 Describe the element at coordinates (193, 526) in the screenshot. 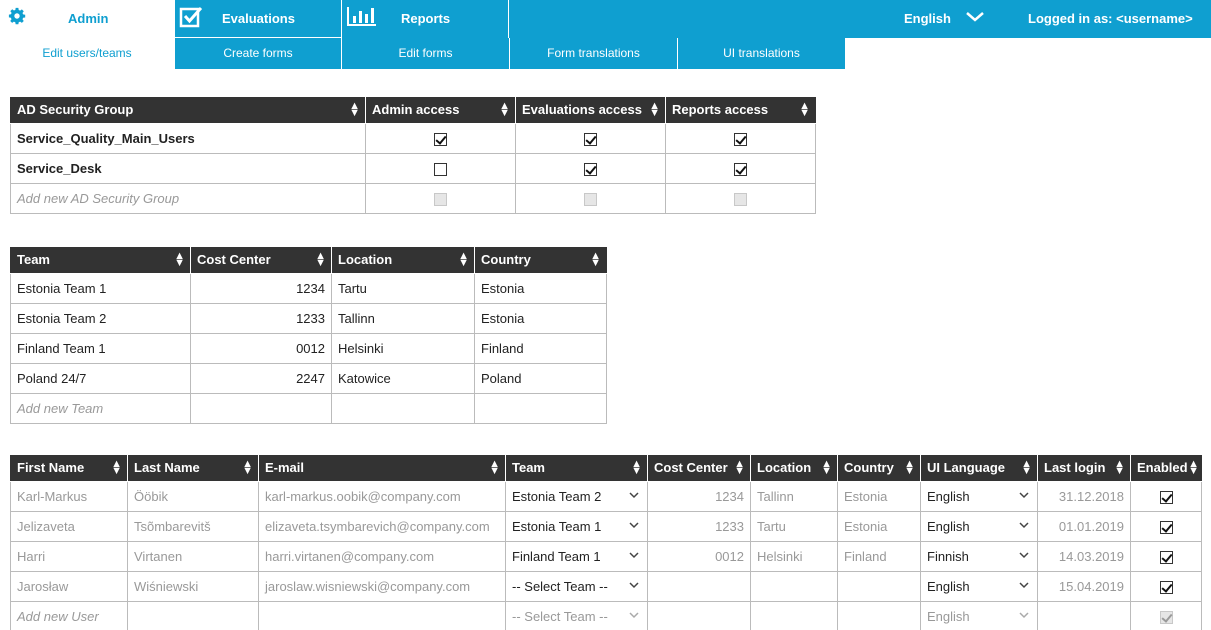

I see `last-name: Tsõmbarevitš` at that location.